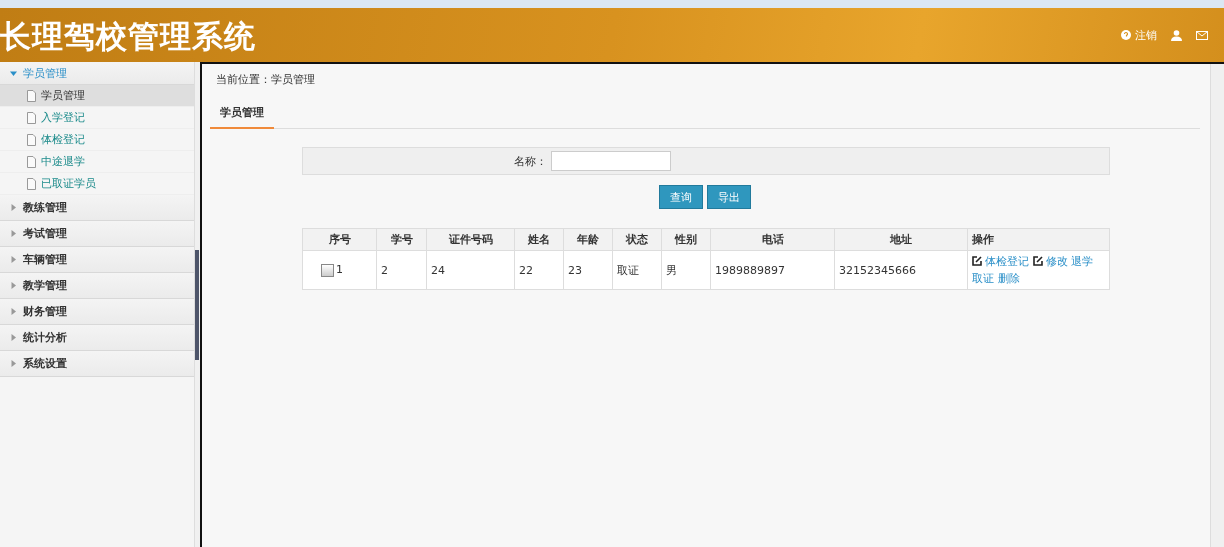  I want to click on column-header: 序号, so click(339, 239).